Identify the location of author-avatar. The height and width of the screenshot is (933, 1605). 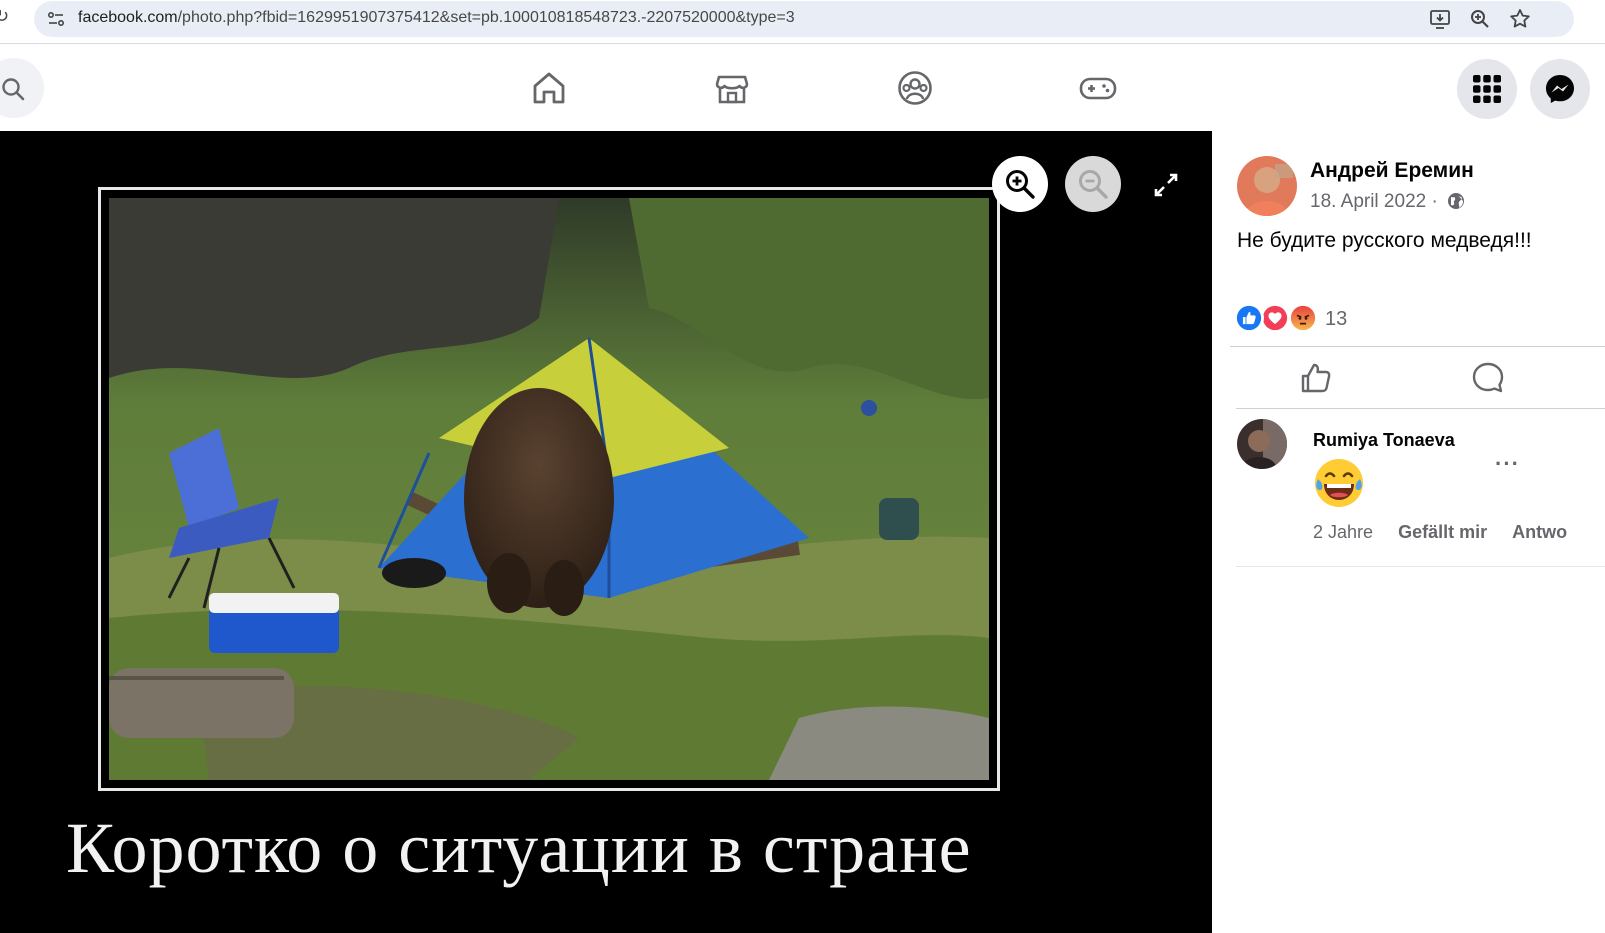
(1267, 186).